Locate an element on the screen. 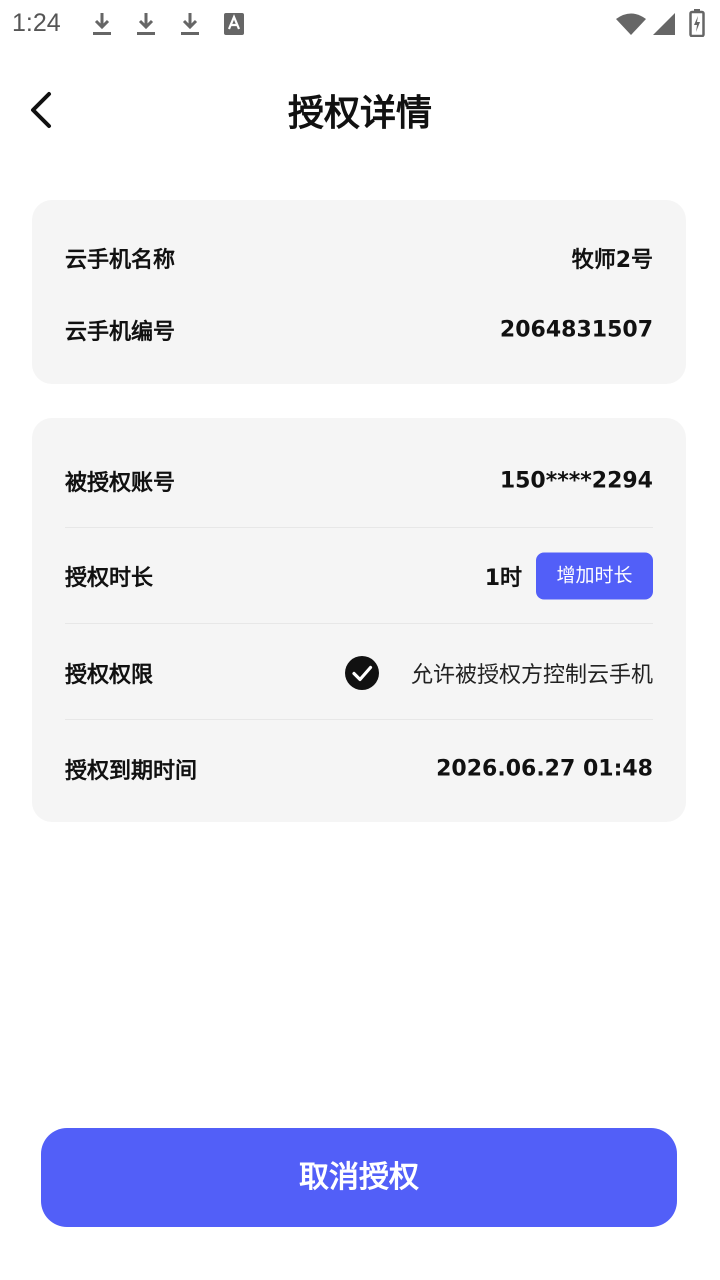 This screenshot has width=720, height=1280. device-name-label: 云手机名称 is located at coordinates (120, 260).